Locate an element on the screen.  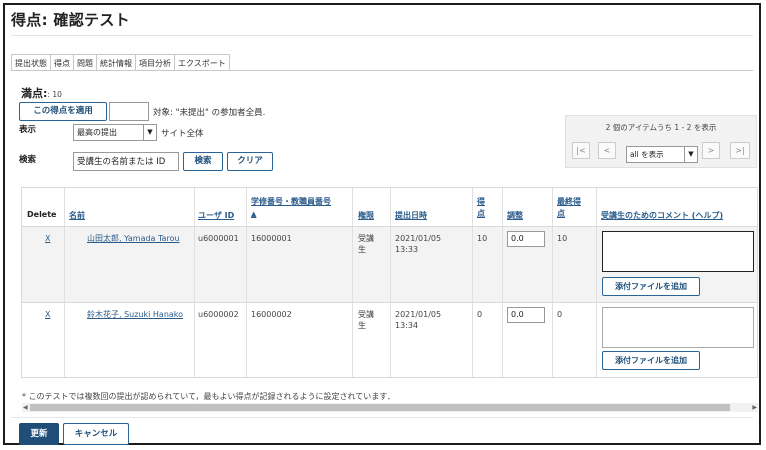
final-score: 0 is located at coordinates (560, 314).